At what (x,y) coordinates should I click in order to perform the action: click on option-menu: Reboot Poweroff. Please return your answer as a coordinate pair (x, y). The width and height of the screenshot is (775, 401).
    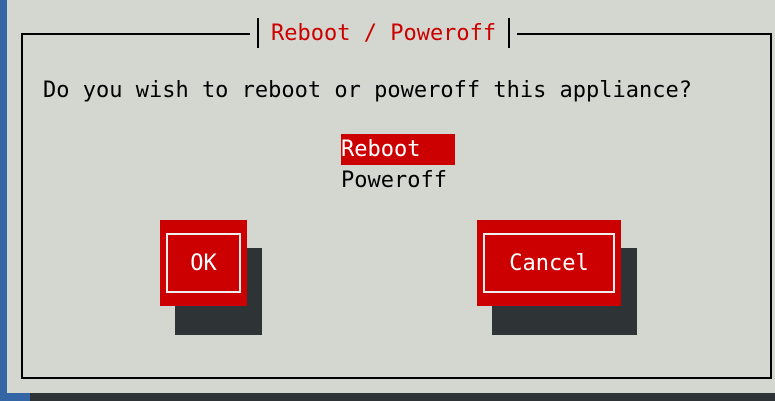
    Looking at the image, I should click on (398, 165).